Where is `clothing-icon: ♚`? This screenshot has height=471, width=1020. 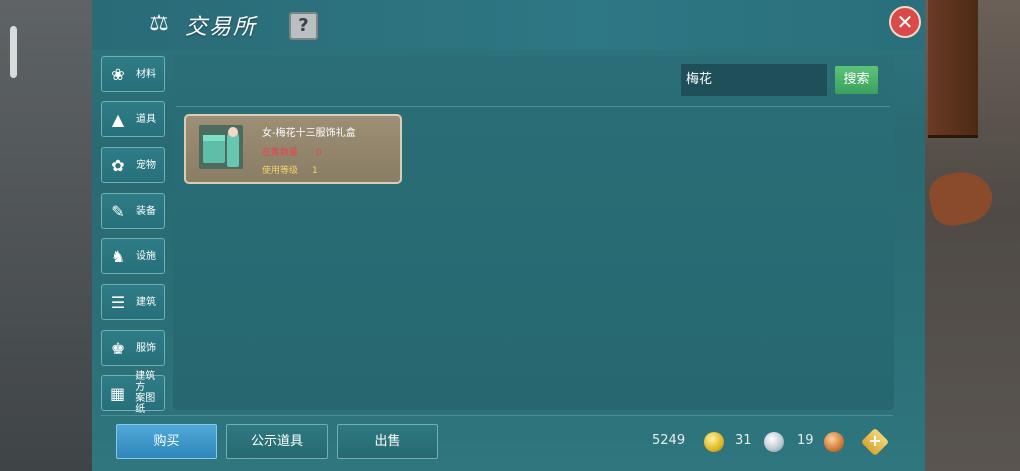 clothing-icon: ♚ is located at coordinates (118, 348).